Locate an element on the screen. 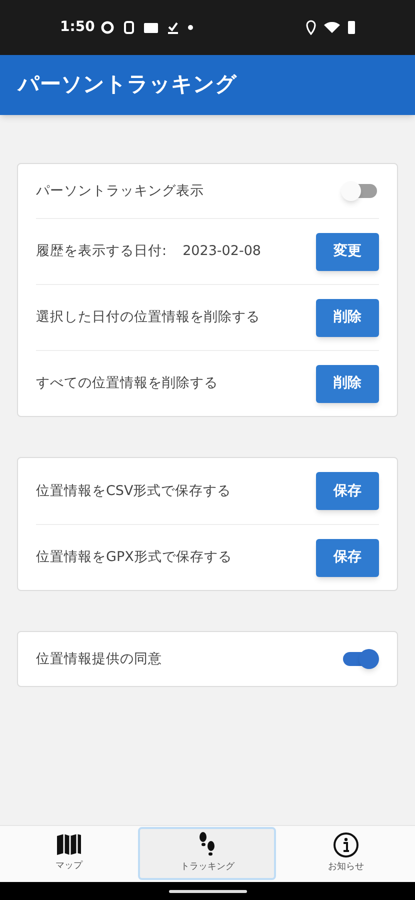  app-title: パーソントラッキング is located at coordinates (127, 84).